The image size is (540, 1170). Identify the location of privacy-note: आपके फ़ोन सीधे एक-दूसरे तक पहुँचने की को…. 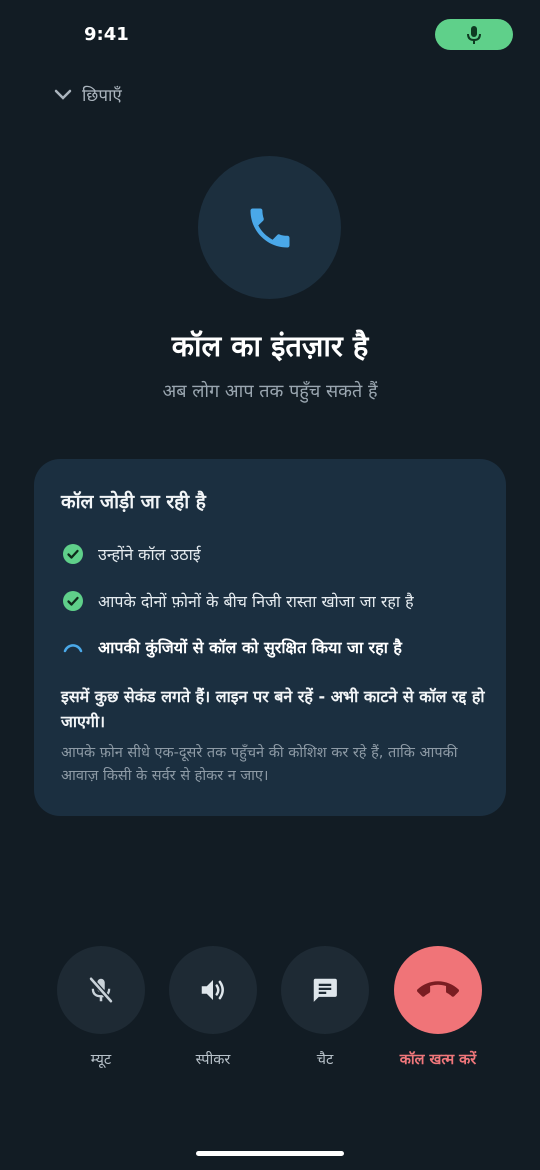
(259, 764).